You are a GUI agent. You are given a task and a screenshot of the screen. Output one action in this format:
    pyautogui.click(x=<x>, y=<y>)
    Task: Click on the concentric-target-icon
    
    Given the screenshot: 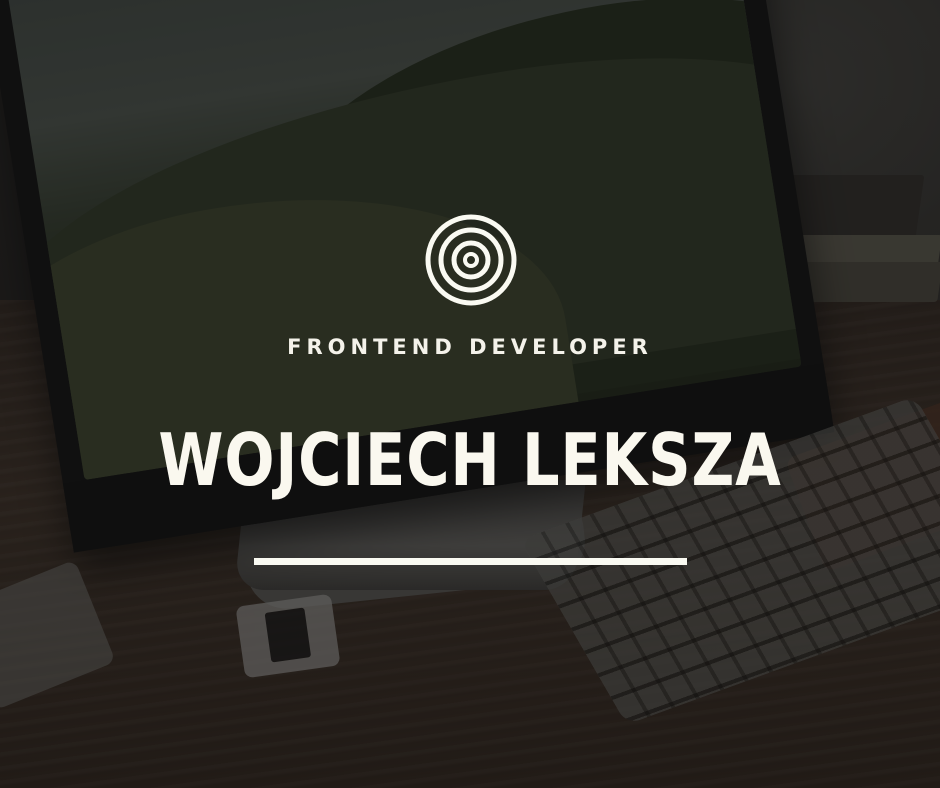 What is the action you would take?
    pyautogui.click(x=471, y=260)
    